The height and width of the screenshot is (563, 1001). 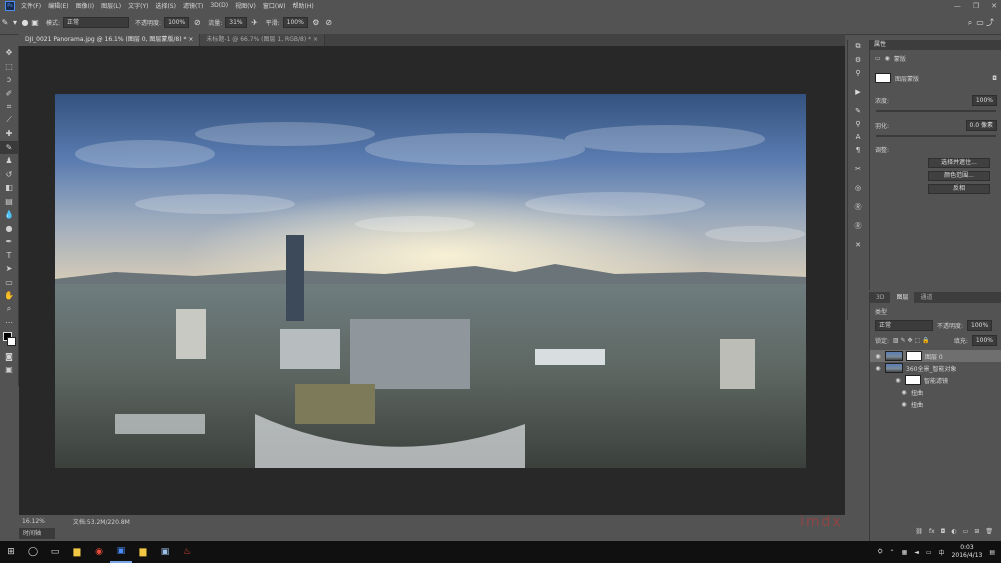 What do you see at coordinates (943, 531) in the screenshot?
I see `add-mask-icon: ◘` at bounding box center [943, 531].